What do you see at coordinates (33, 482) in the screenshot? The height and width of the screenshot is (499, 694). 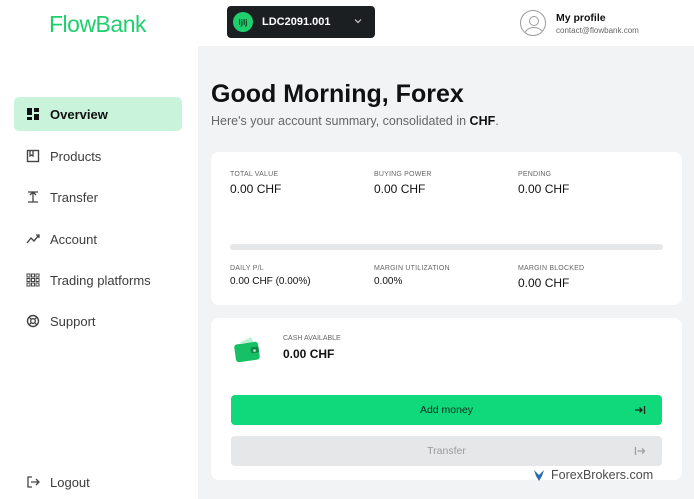 I see `logout-icon` at bounding box center [33, 482].